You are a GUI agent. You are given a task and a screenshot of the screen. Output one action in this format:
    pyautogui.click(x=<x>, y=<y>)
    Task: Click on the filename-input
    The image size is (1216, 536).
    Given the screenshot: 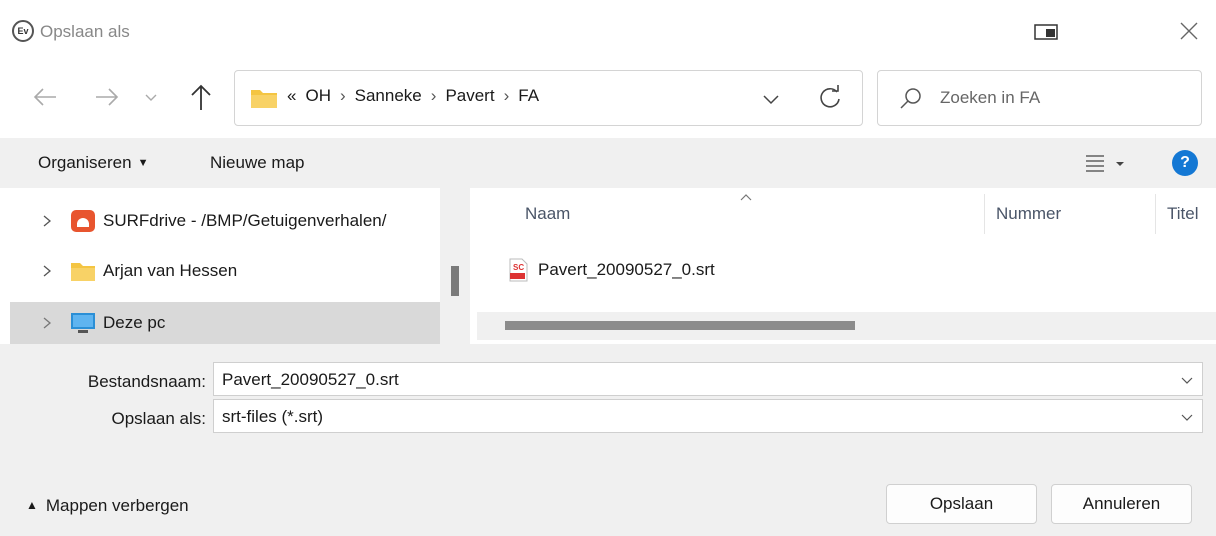 What is the action you would take?
    pyautogui.click(x=672, y=380)
    